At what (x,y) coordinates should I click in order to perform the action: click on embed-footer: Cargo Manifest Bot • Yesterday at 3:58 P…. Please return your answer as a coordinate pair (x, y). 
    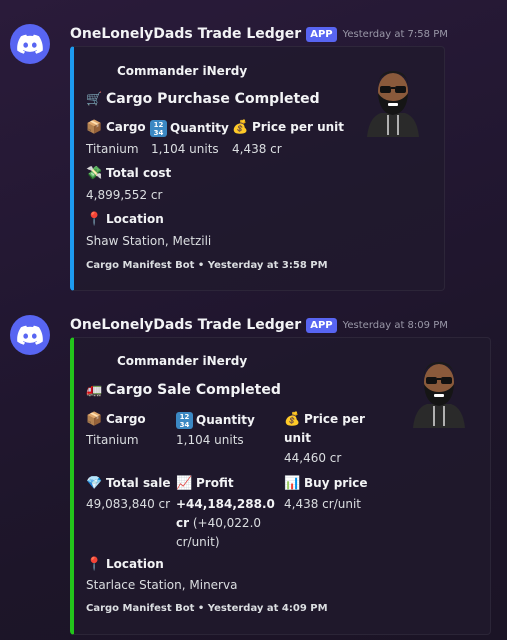
    Looking at the image, I should click on (207, 265).